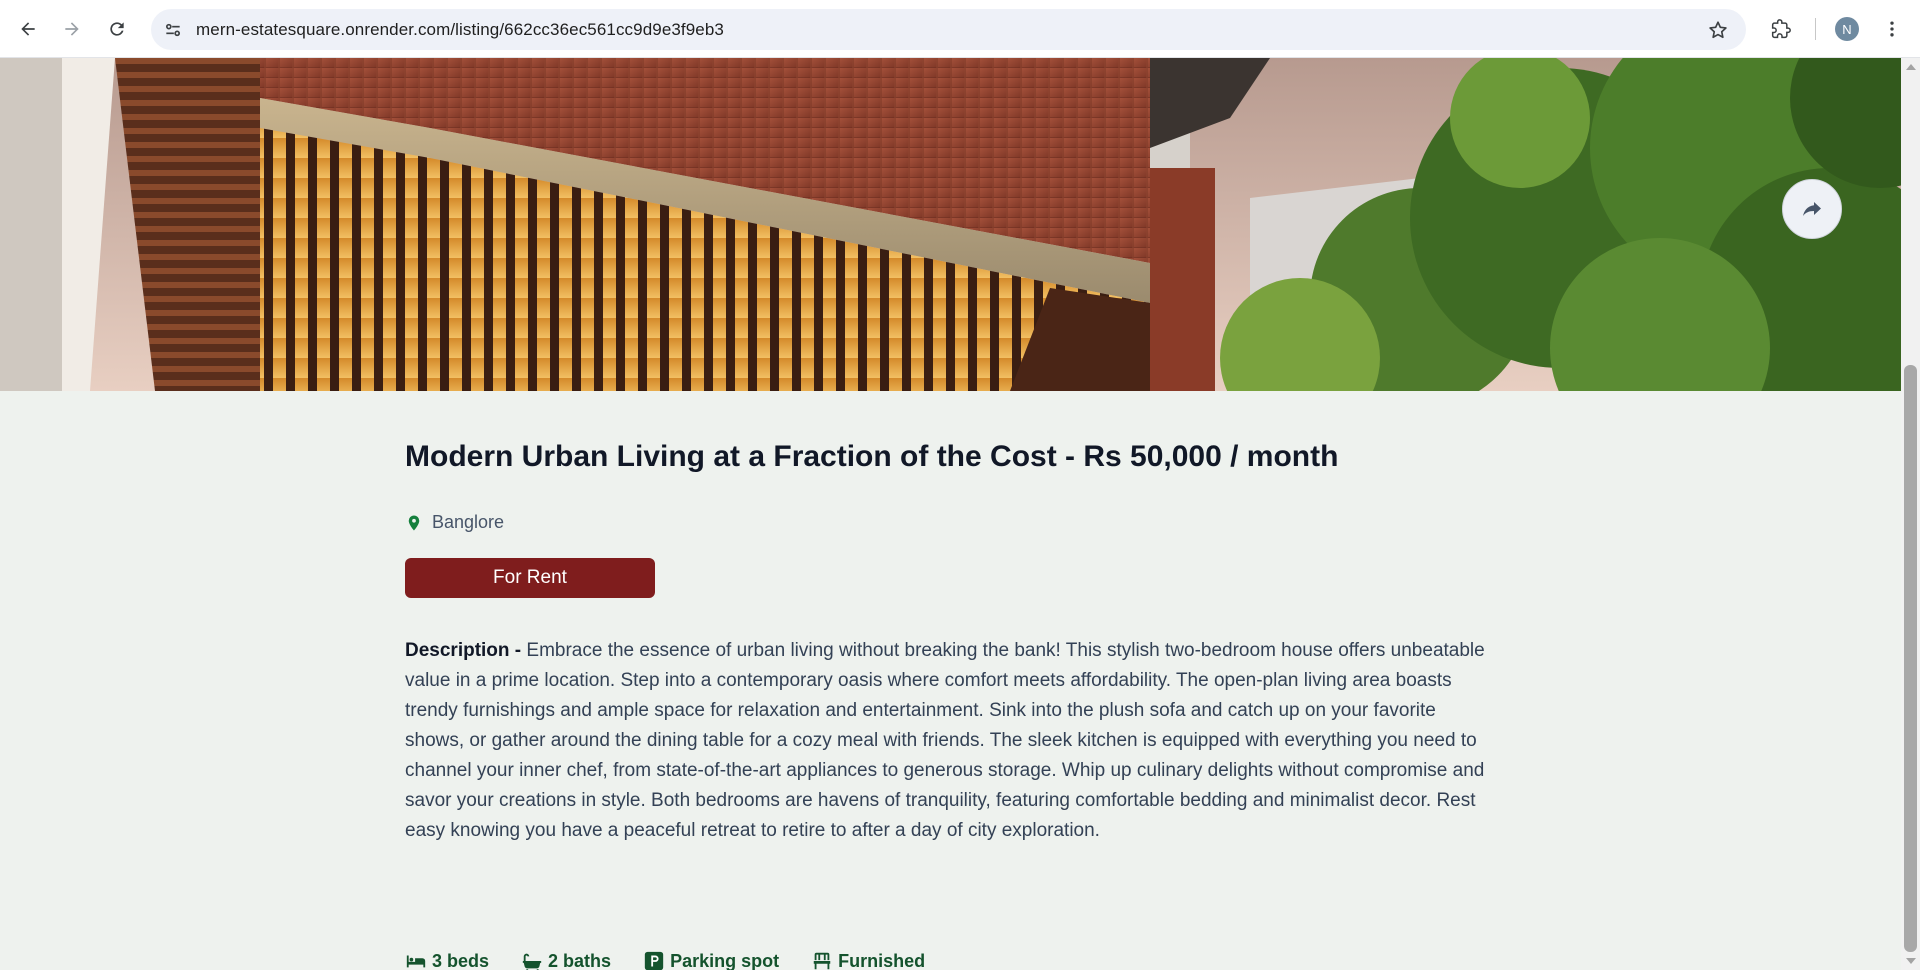 The height and width of the screenshot is (970, 1920). What do you see at coordinates (468, 522) in the screenshot?
I see `location-text: Banglore` at bounding box center [468, 522].